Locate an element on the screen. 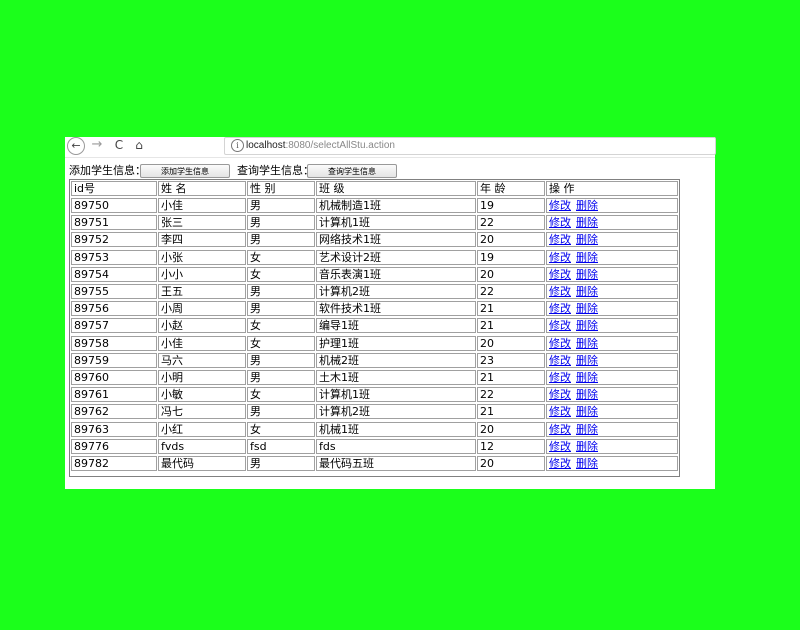 The image size is (800, 630). cell-age: 22 is located at coordinates (511, 291).